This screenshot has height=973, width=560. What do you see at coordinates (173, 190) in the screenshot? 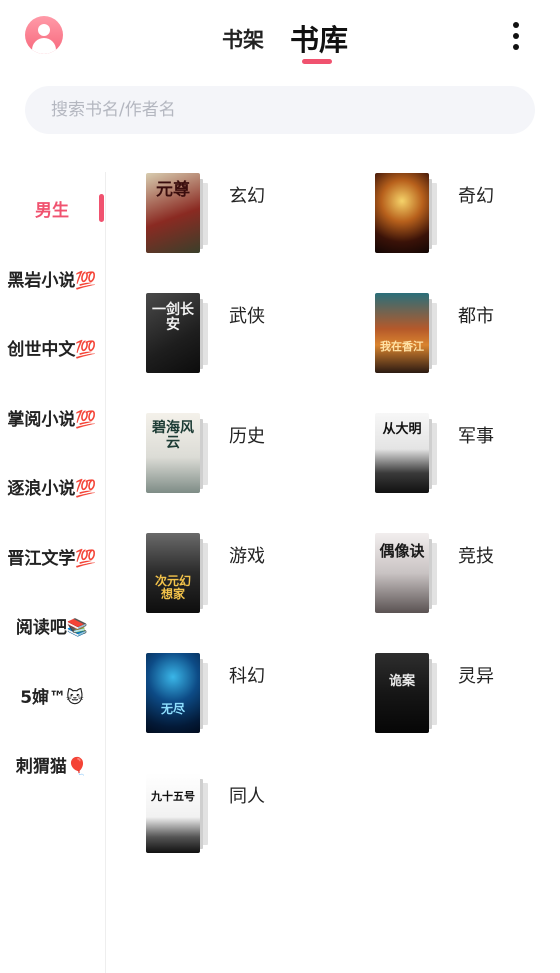
I see `cover-title: 元尊` at bounding box center [173, 190].